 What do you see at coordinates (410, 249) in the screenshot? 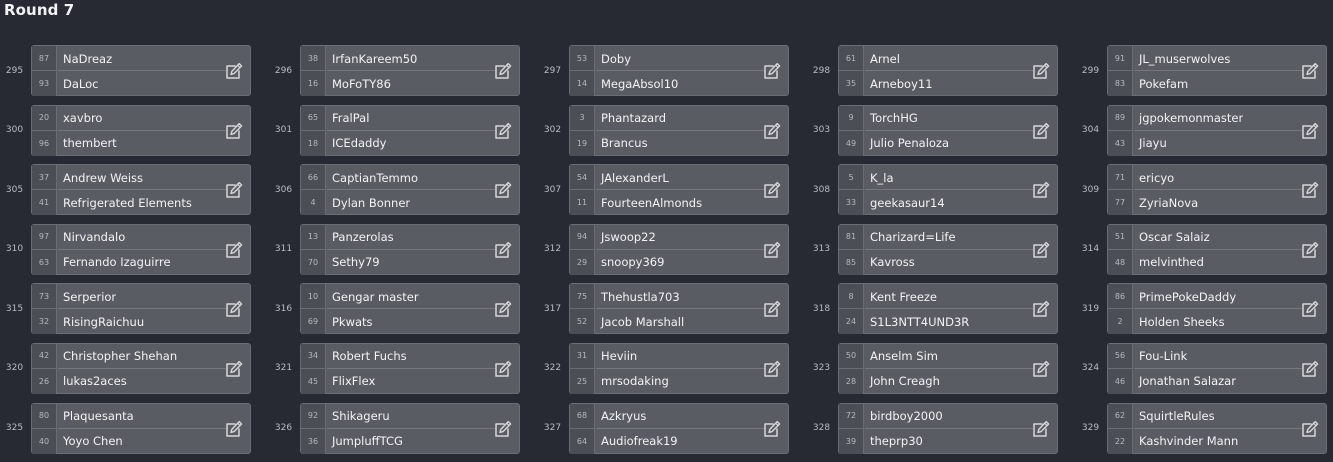
I see `match-card: 13 Panzerolas 70 Sethy79` at bounding box center [410, 249].